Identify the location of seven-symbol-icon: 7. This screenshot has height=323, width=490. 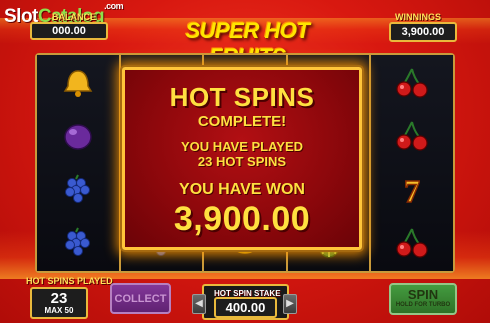
(412, 190).